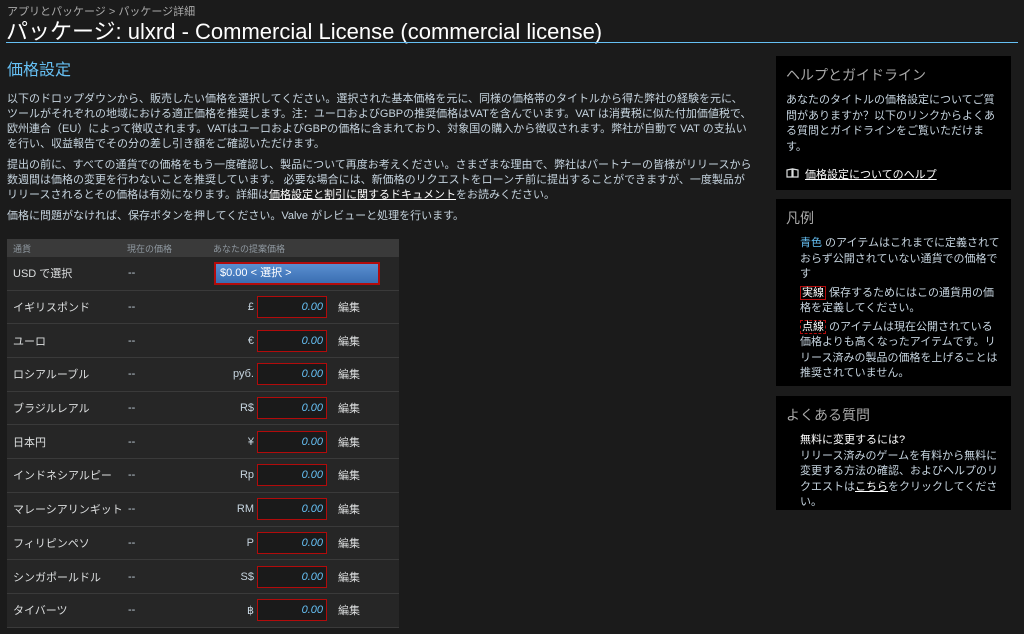 The height and width of the screenshot is (634, 1024). What do you see at coordinates (897, 300) in the screenshot?
I see `legend-solid-text: 保存するためにはこの通貨用の価格を定義してください。` at bounding box center [897, 300].